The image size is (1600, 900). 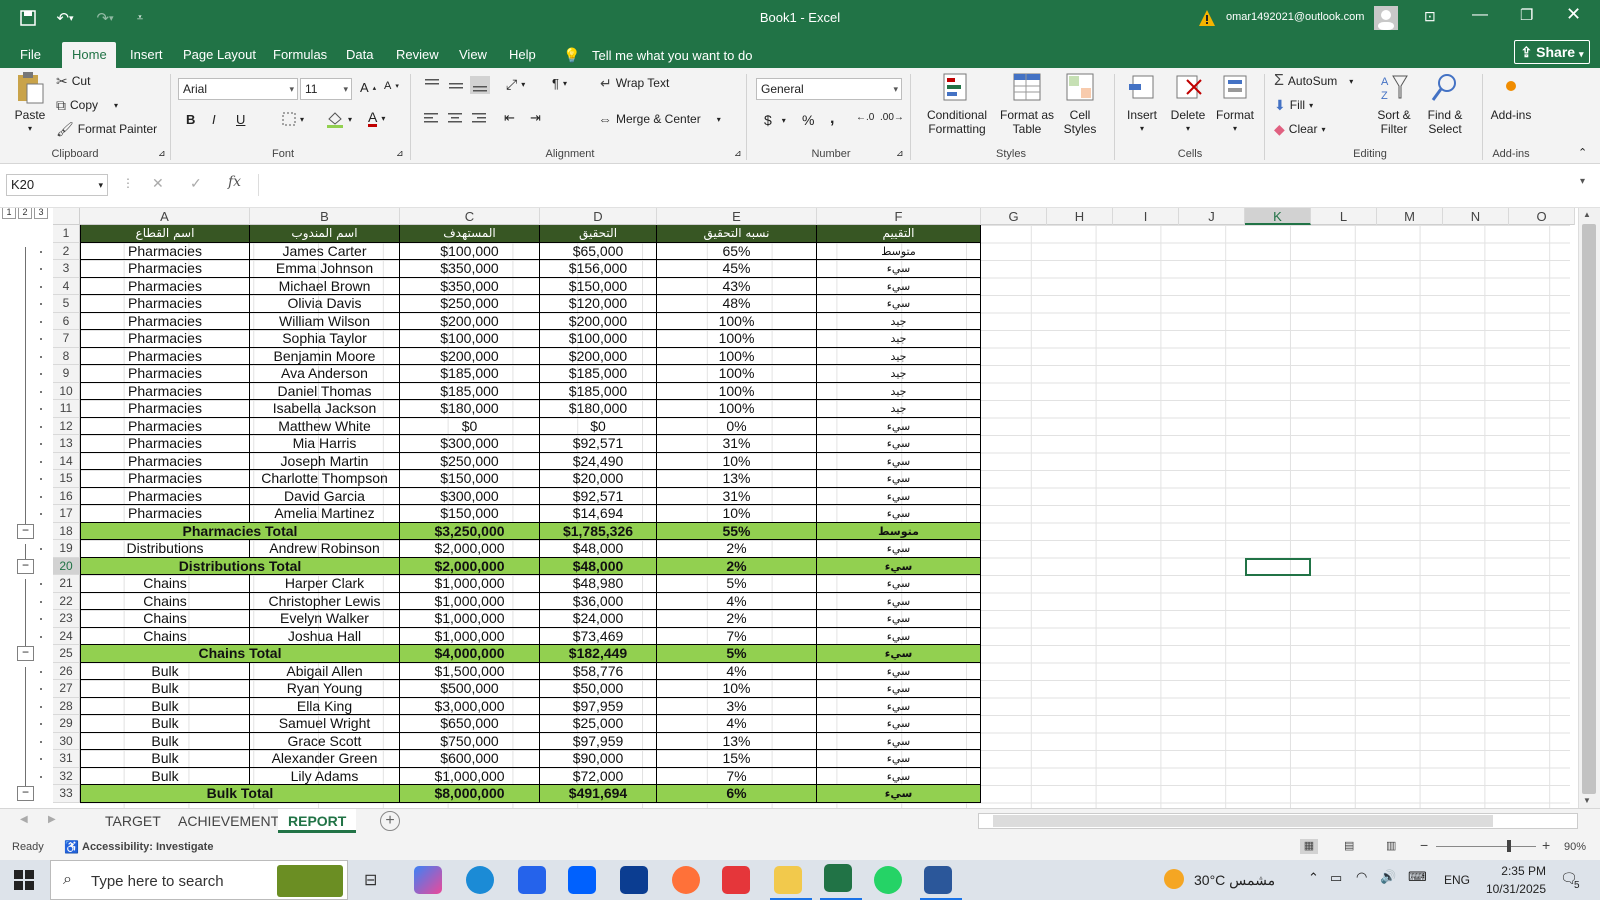 I want to click on row-header-28: 28, so click(x=66, y=706).